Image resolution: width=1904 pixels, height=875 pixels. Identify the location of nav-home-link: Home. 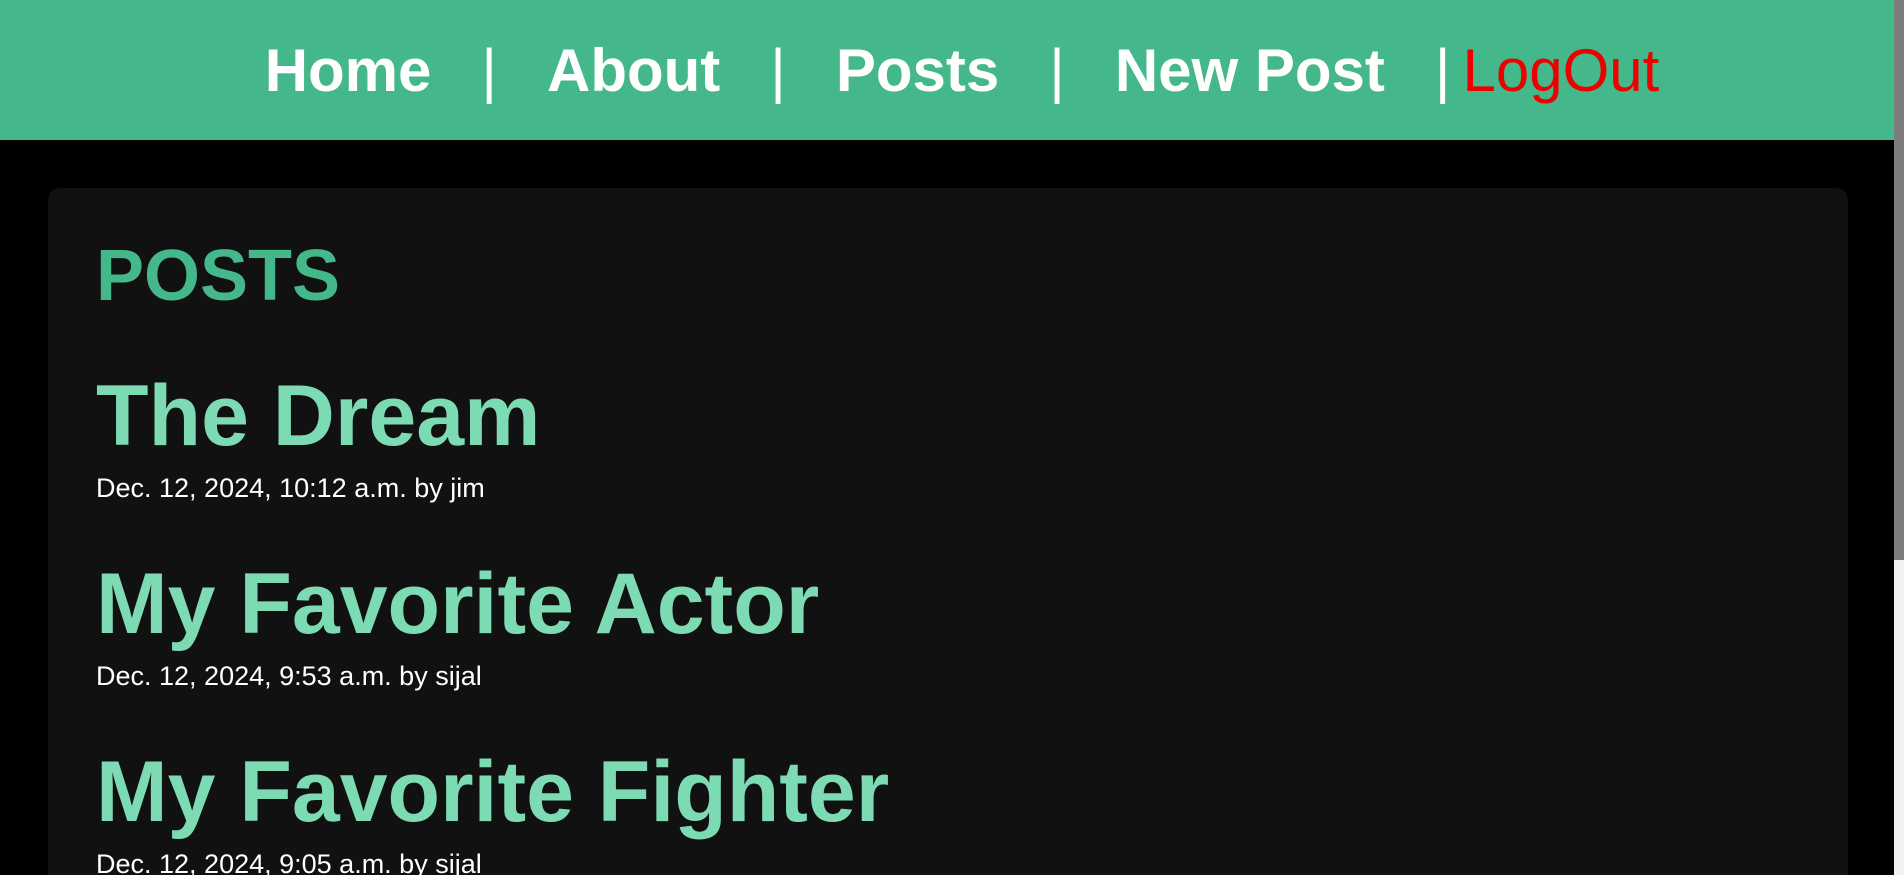
(348, 70).